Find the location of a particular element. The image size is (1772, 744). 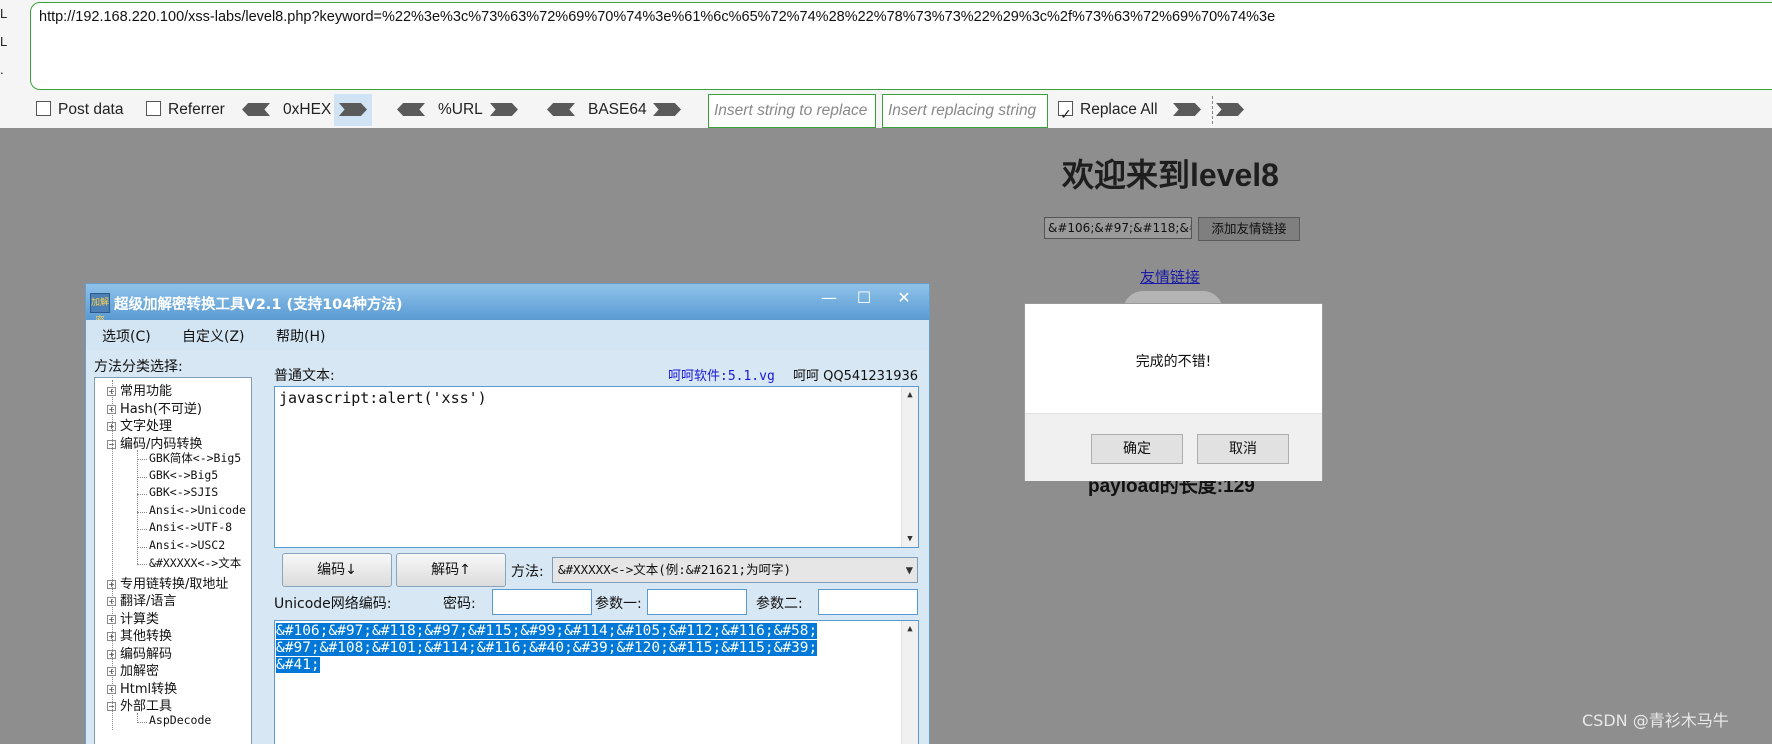

method-select: &#XXXXX<->文本(例:&#21621;为呵字) ▼ is located at coordinates (735, 570).